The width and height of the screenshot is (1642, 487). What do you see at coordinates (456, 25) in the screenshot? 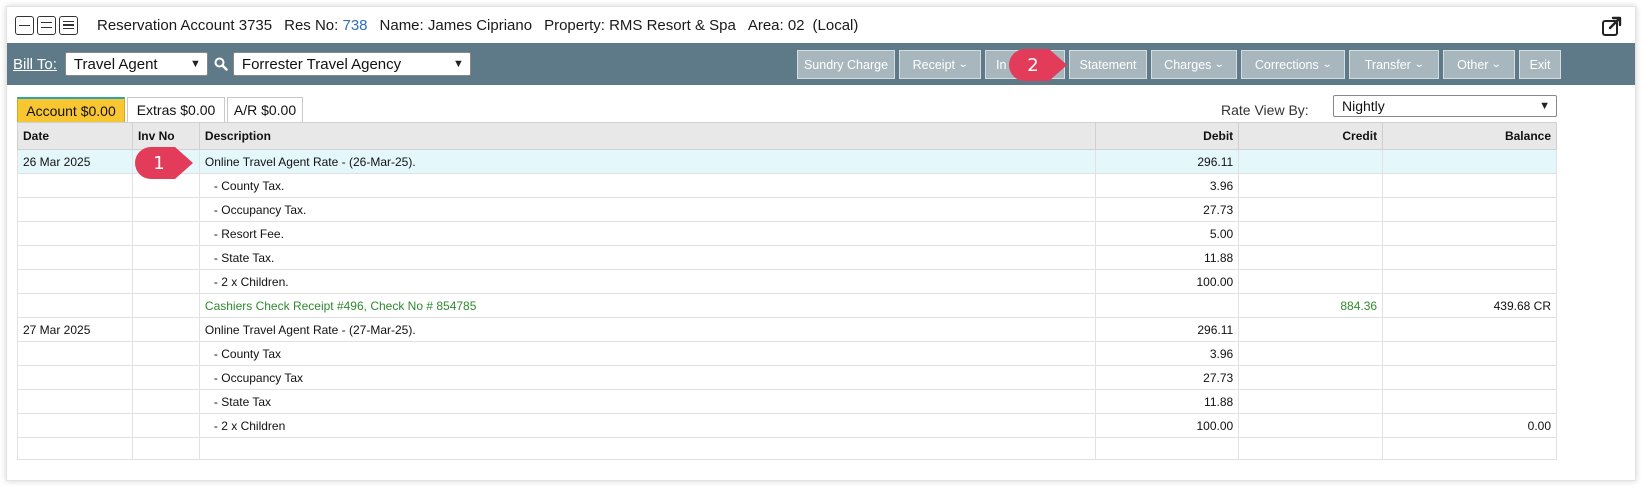
I see `guest-name: Name: James Cipriano` at bounding box center [456, 25].